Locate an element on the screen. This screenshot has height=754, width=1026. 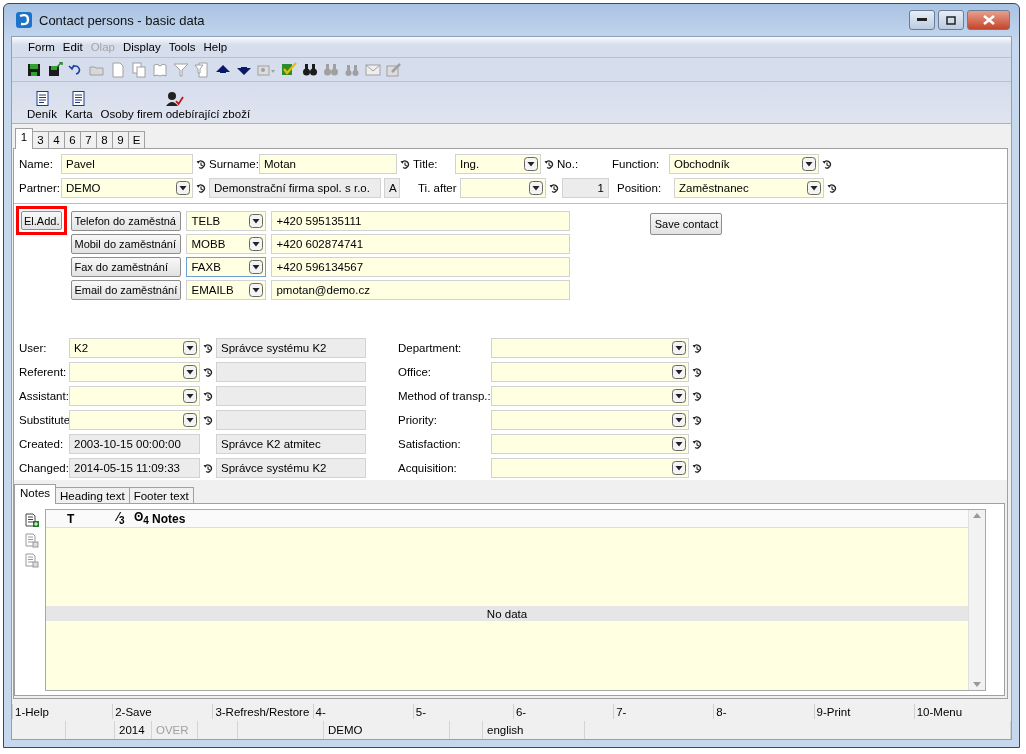
tab: Heading text is located at coordinates (92, 495).